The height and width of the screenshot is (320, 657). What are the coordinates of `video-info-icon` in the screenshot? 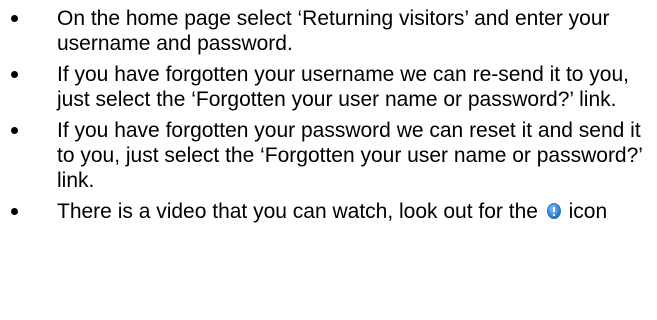 It's located at (553, 211).